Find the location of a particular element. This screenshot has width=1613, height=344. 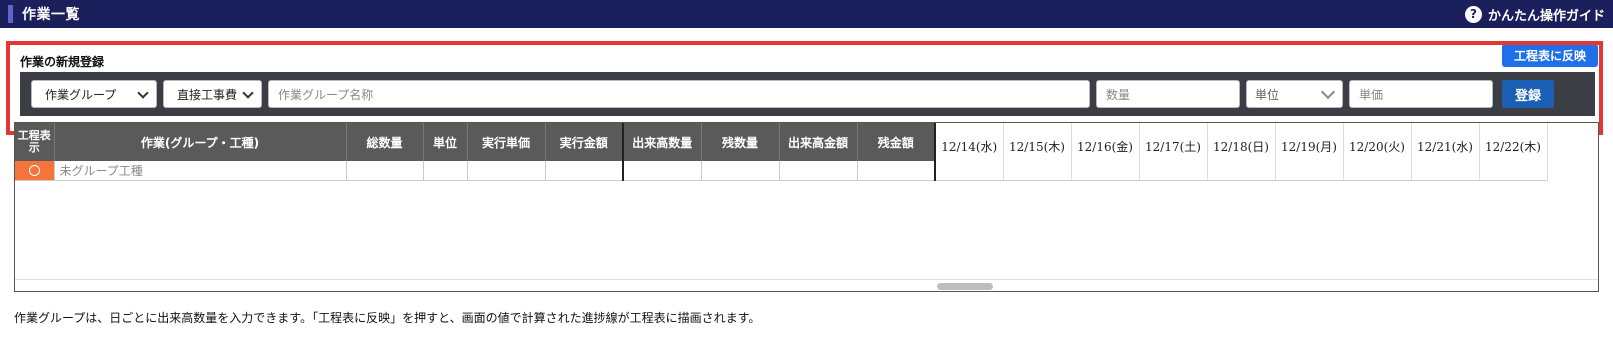

title-accent-bar is located at coordinates (10, 14).